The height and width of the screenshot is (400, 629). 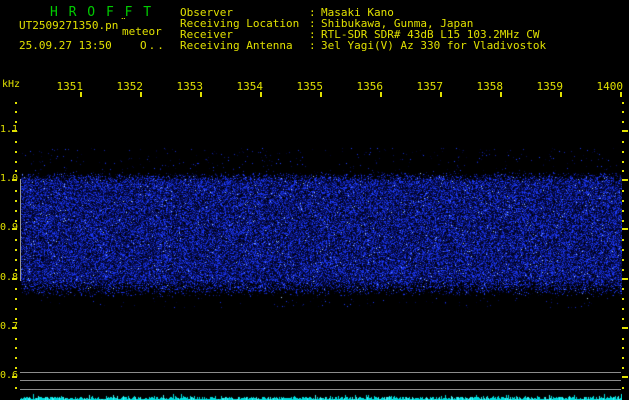 What do you see at coordinates (430, 86) in the screenshot?
I see `x-tick-label: 1357` at bounding box center [430, 86].